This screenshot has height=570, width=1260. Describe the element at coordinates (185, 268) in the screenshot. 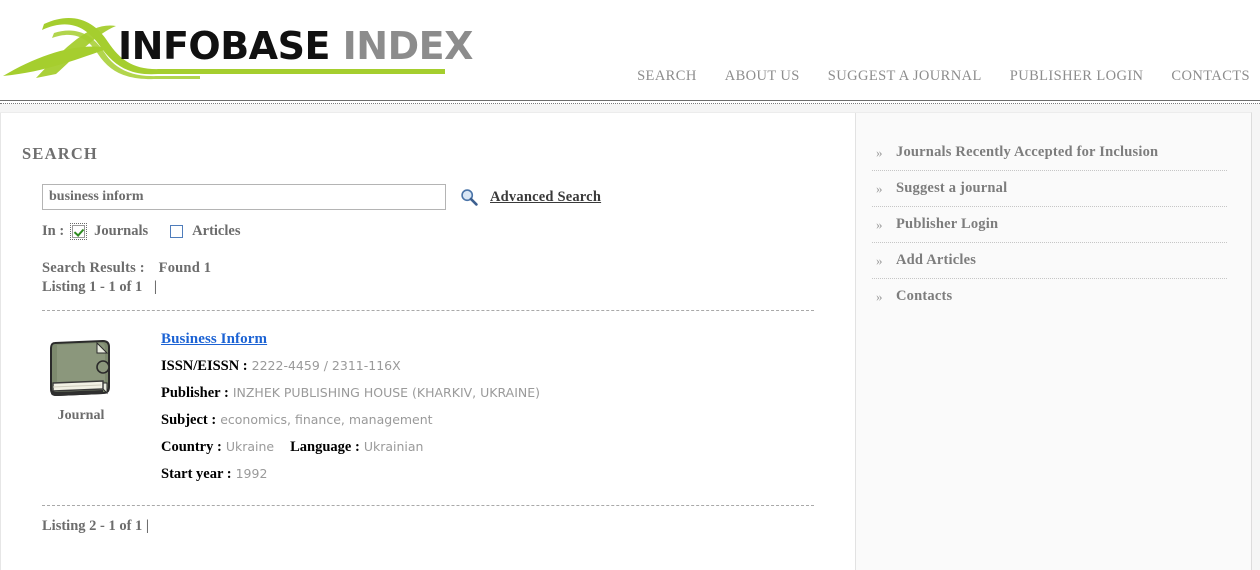

I see `search-results-count: Found 1` at that location.